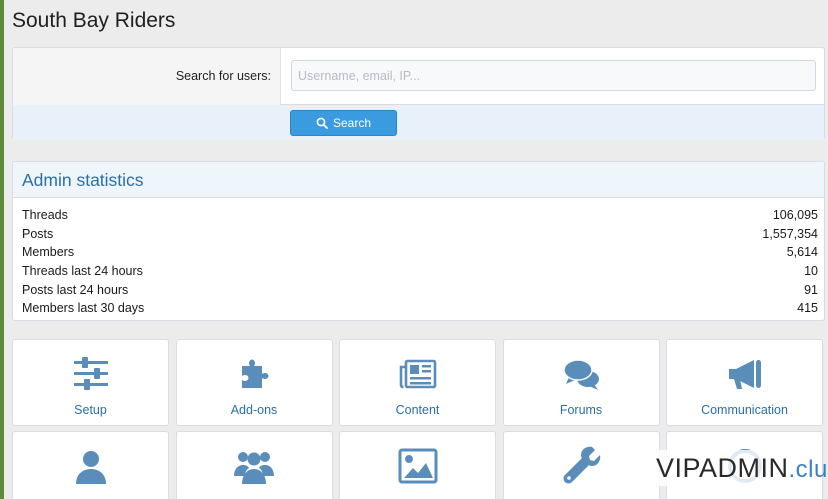 This screenshot has height=499, width=828. What do you see at coordinates (418, 180) in the screenshot?
I see `stats-header: Admin statistics` at bounding box center [418, 180].